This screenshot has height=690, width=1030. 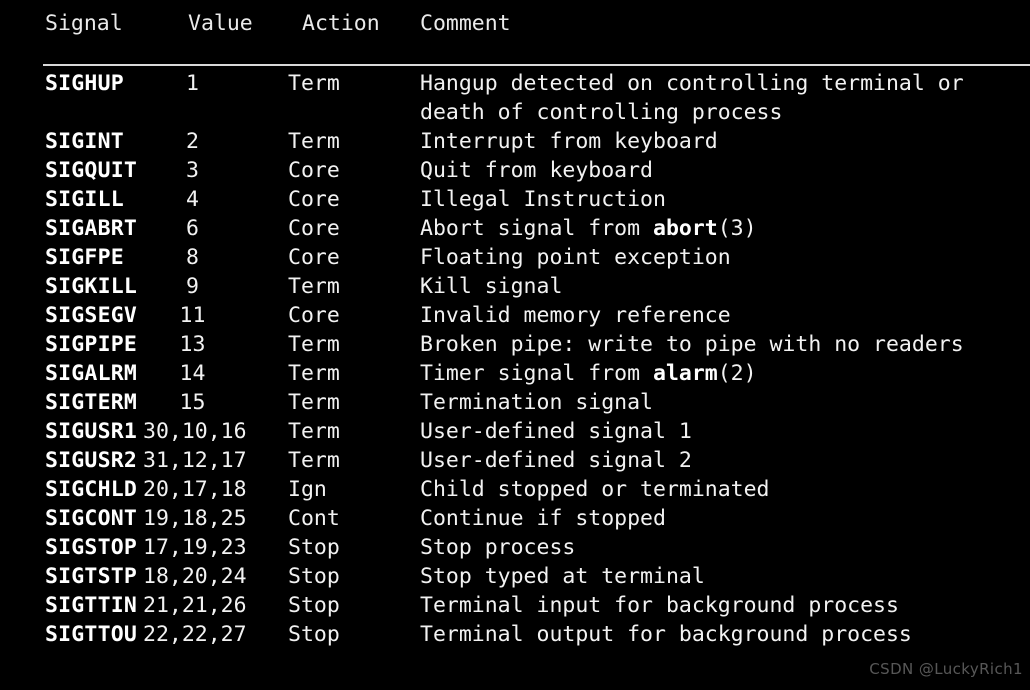 What do you see at coordinates (195, 431) in the screenshot?
I see `cell-signal-value: 30,10,16` at bounding box center [195, 431].